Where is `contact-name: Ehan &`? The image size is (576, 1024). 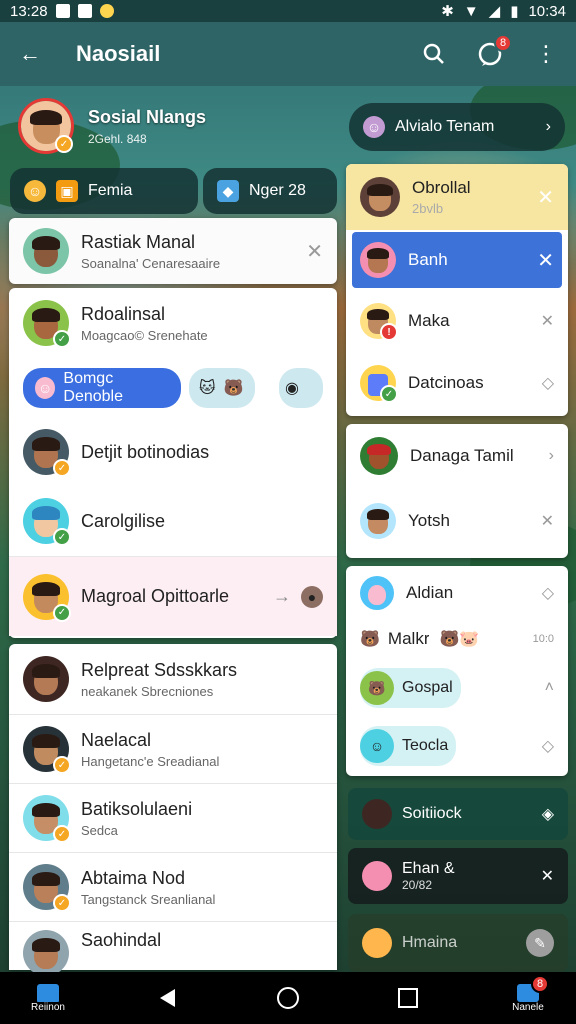
contact-name: Ehan & is located at coordinates (428, 868).